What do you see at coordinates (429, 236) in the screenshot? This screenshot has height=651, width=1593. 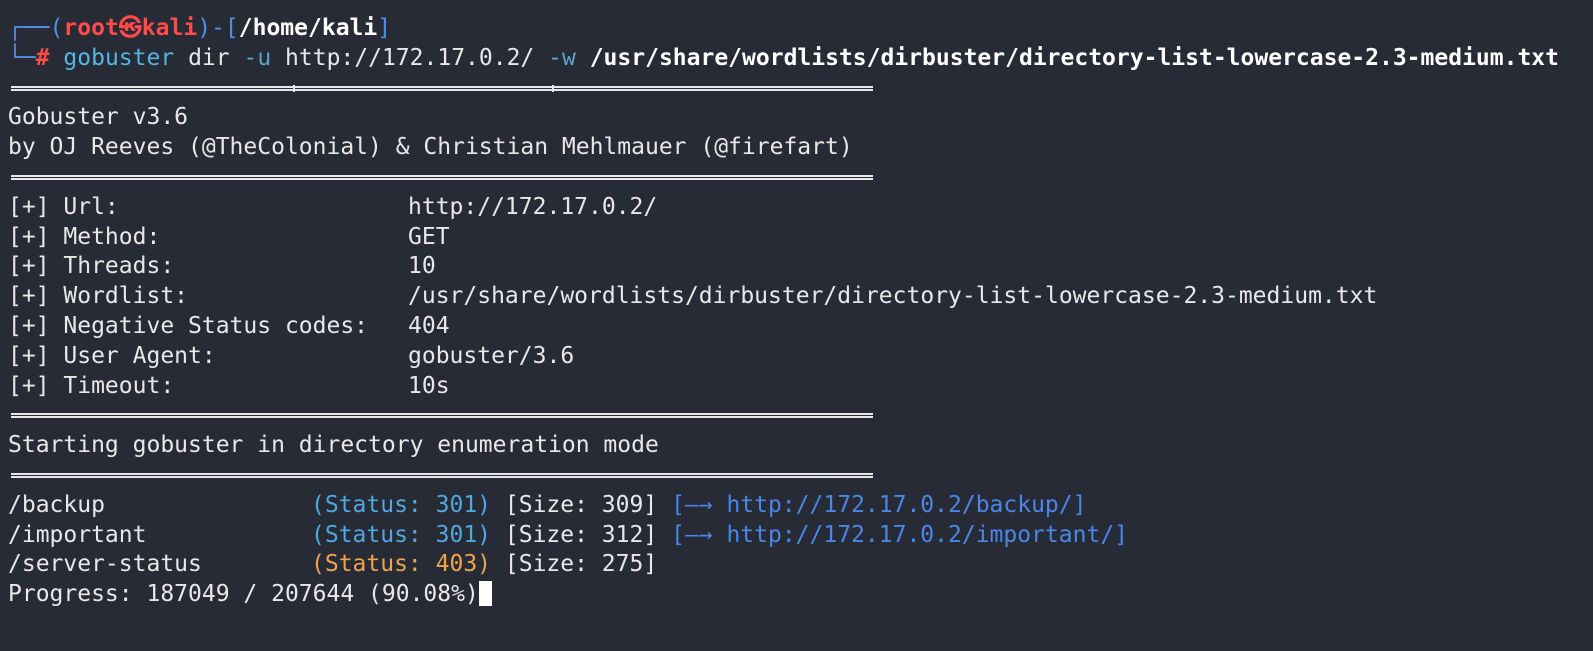 I see `config-value: GET` at bounding box center [429, 236].